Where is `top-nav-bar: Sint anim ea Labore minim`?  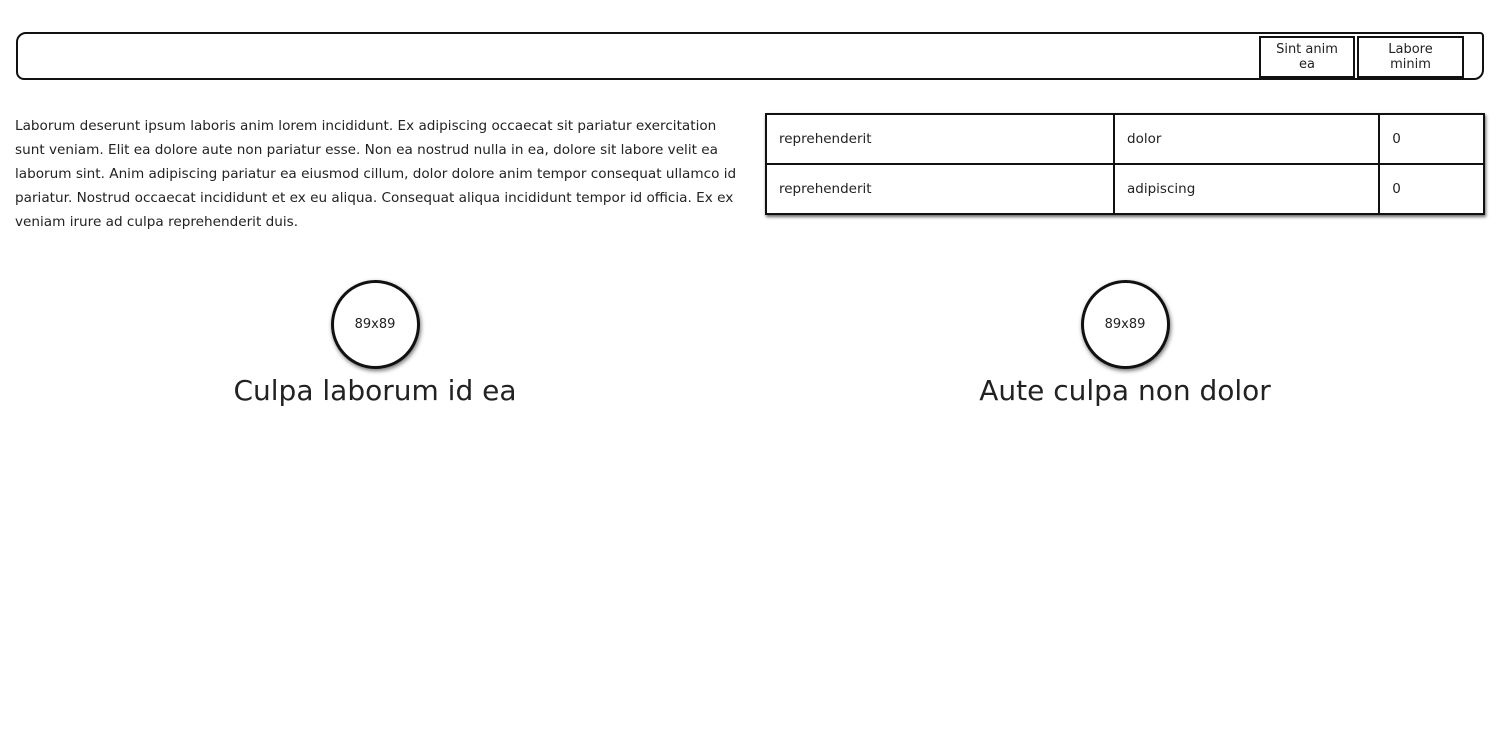 top-nav-bar: Sint anim ea Labore minim is located at coordinates (750, 56).